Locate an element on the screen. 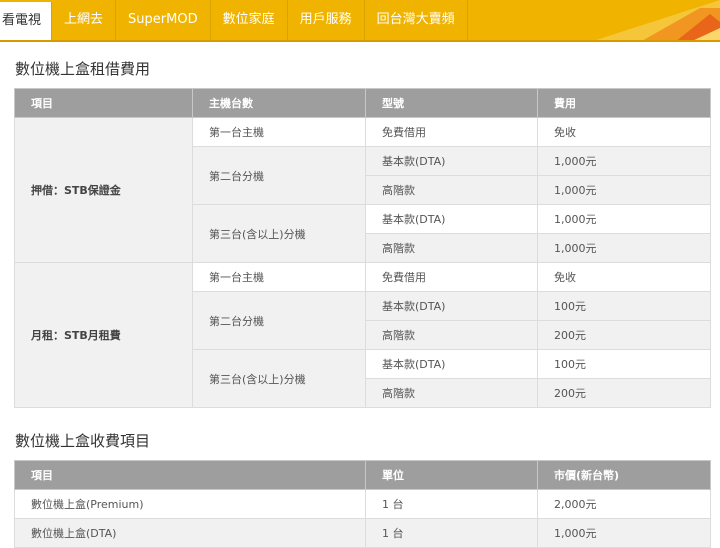 The height and width of the screenshot is (548, 720). table-header-row: 項目 主機台數 型號 費用 is located at coordinates (362, 103).